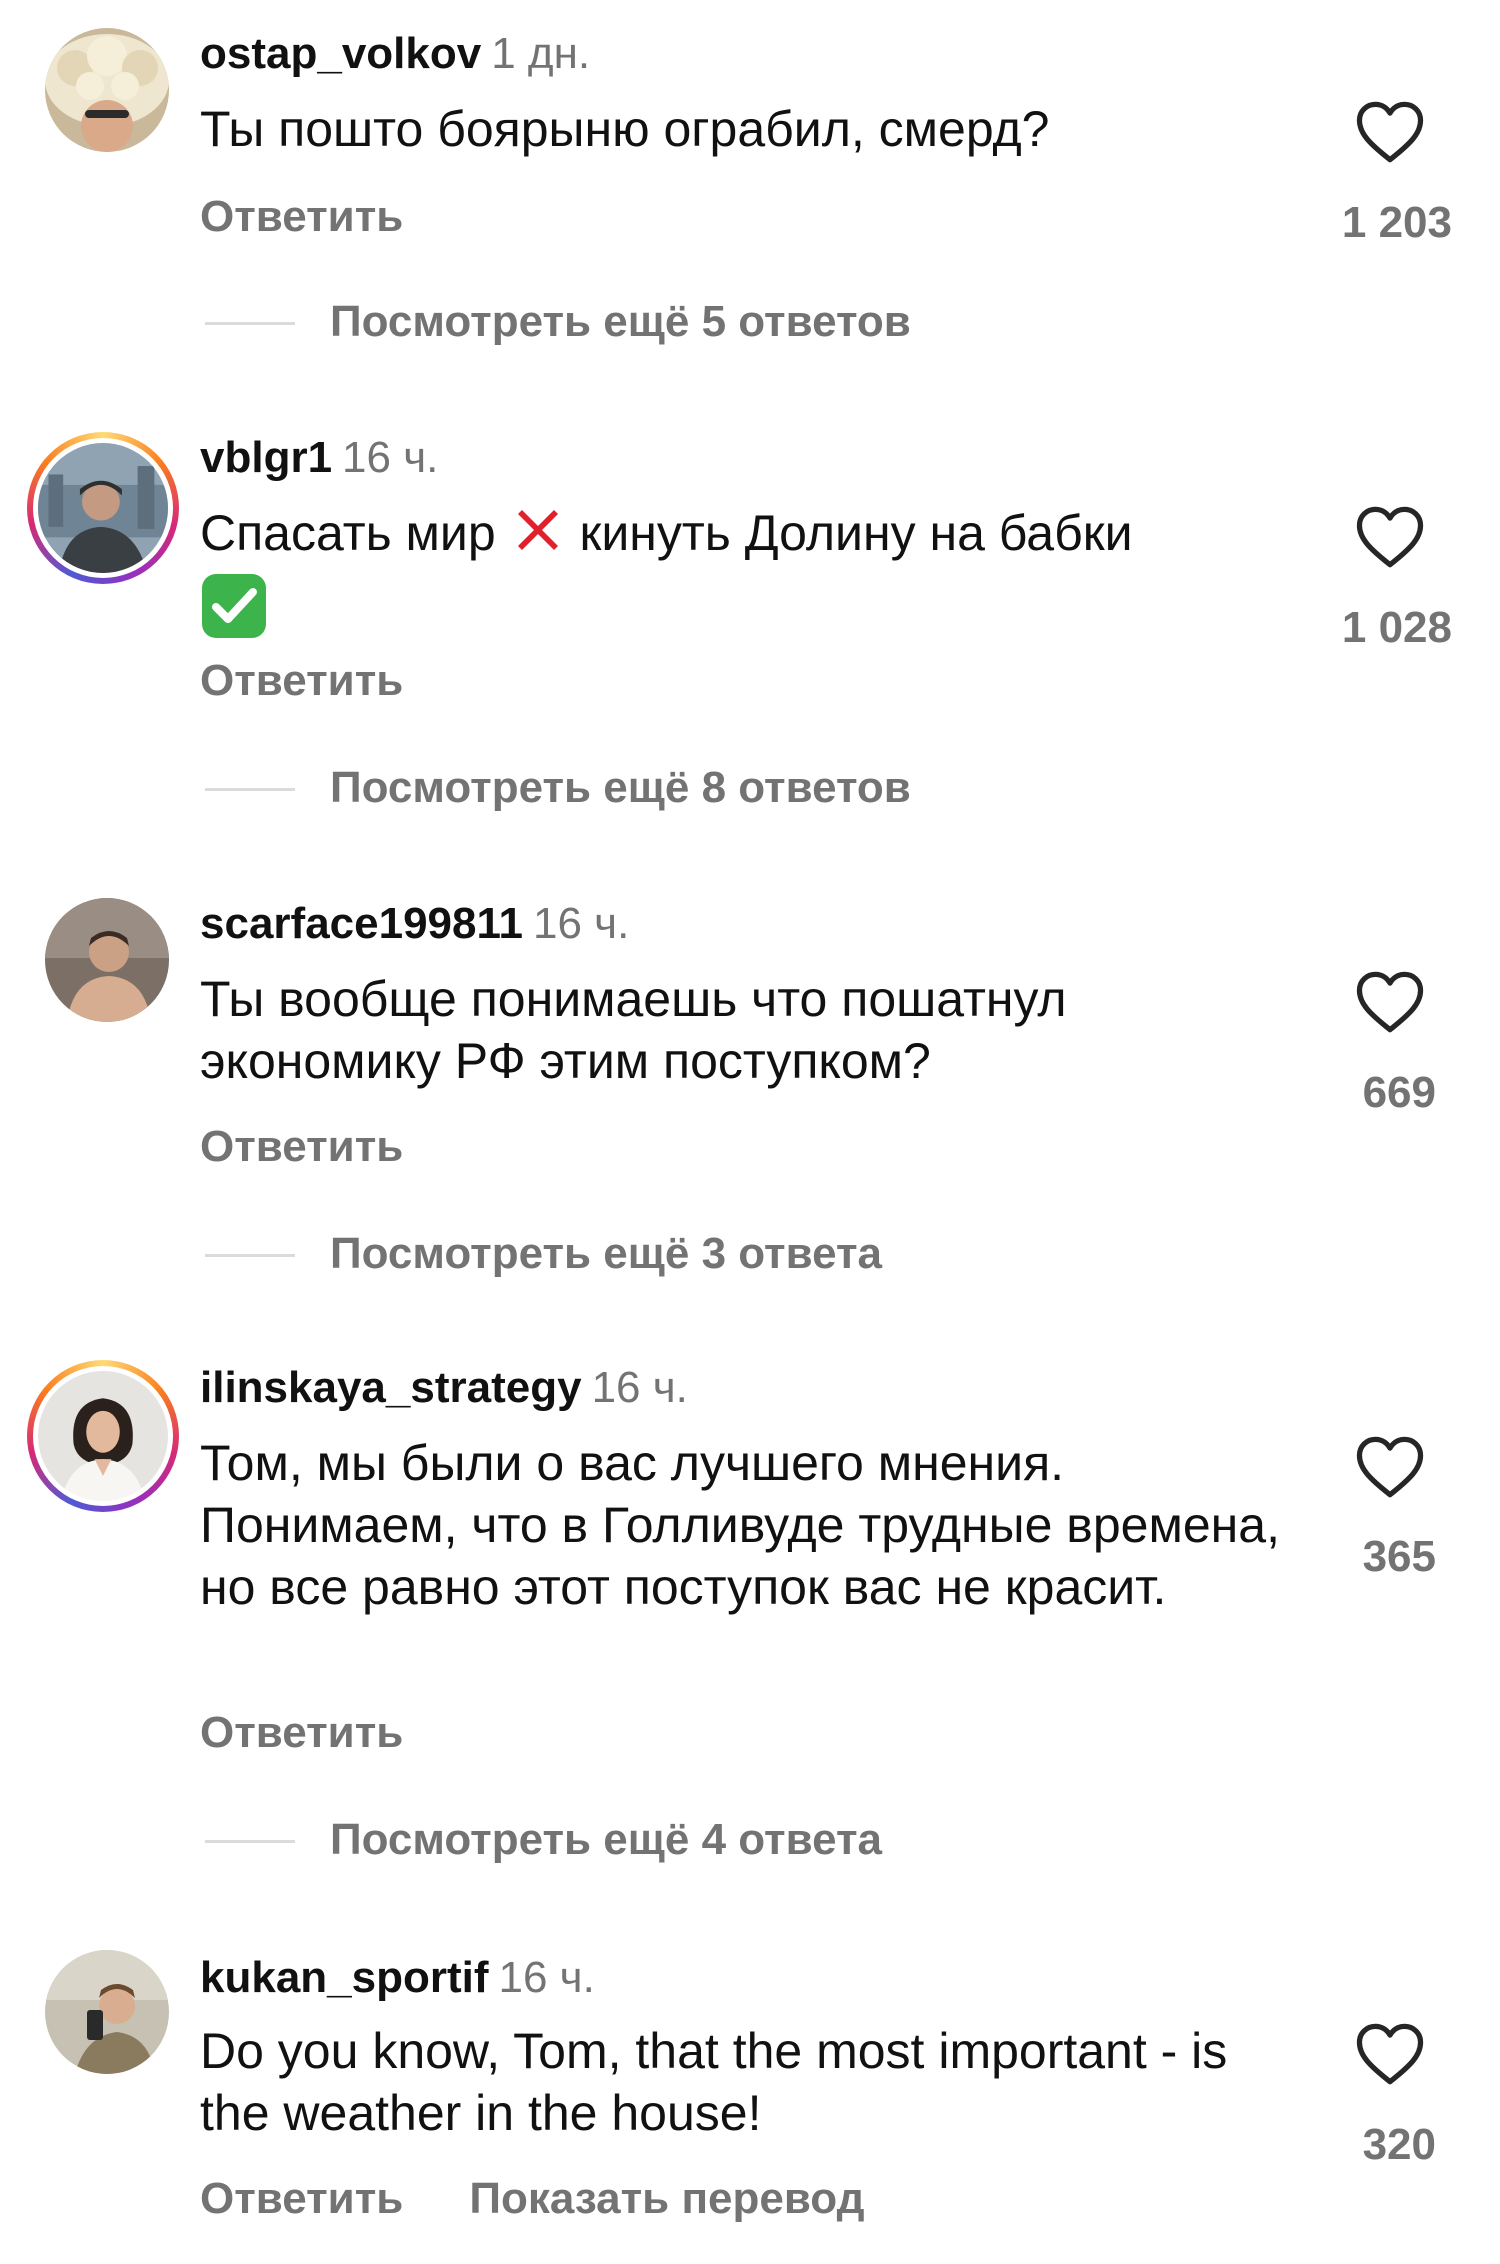 Image resolution: width=1500 pixels, height=2264 pixels. Describe the element at coordinates (361, 923) in the screenshot. I see `username: scarface199811` at that location.